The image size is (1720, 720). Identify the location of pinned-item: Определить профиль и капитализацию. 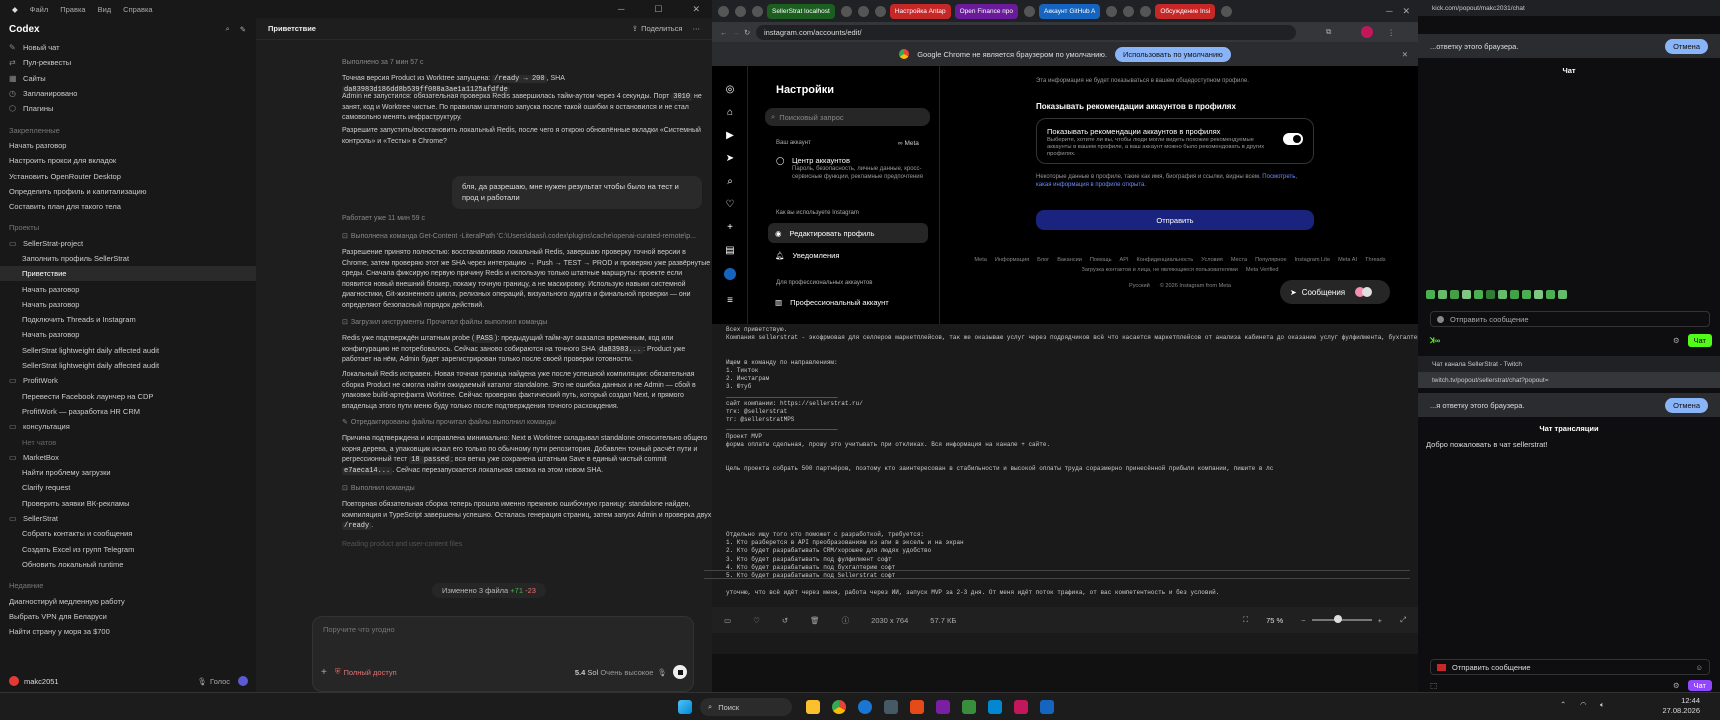
(128, 191).